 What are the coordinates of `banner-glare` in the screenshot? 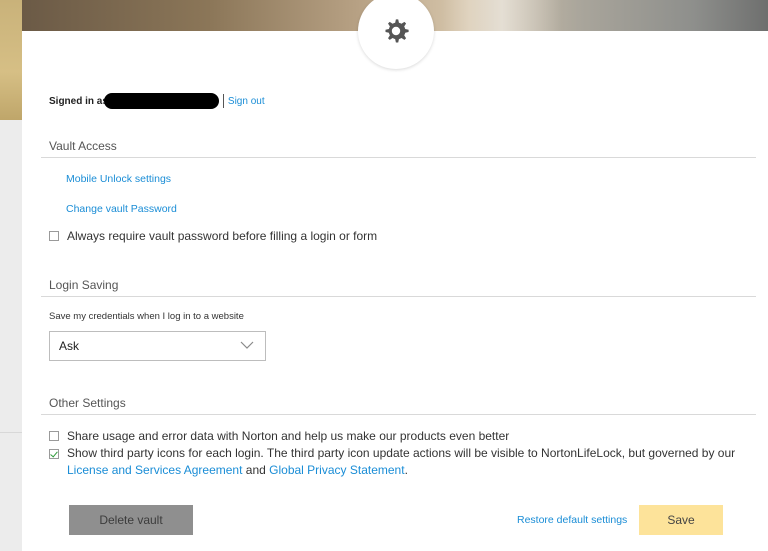 It's located at (502, 15).